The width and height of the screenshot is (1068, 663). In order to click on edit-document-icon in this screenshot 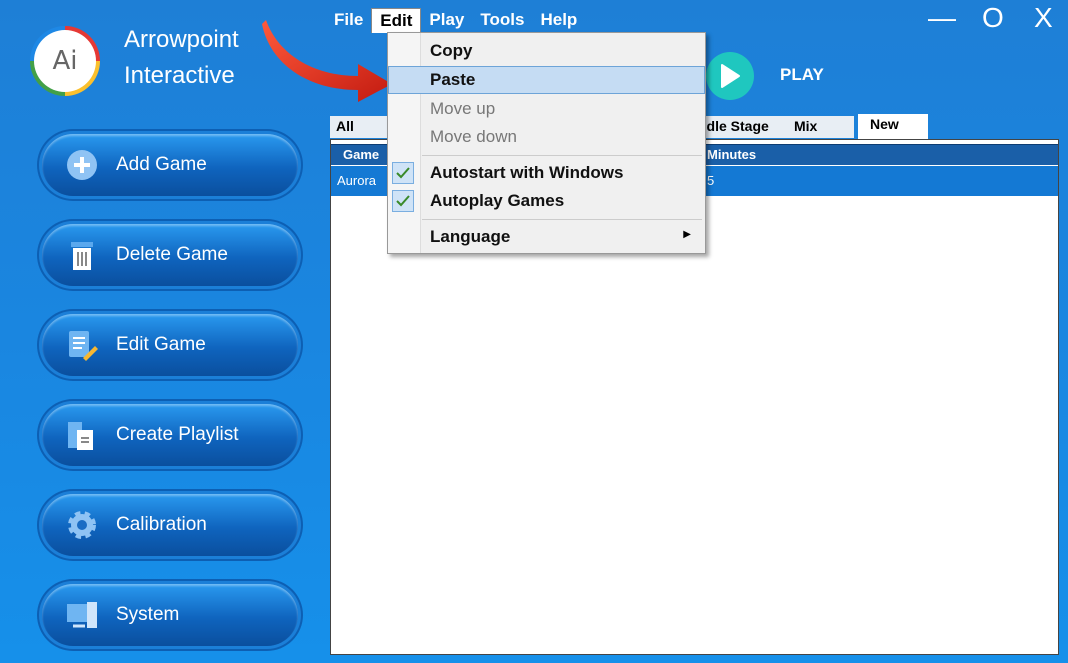, I will do `click(82, 345)`.